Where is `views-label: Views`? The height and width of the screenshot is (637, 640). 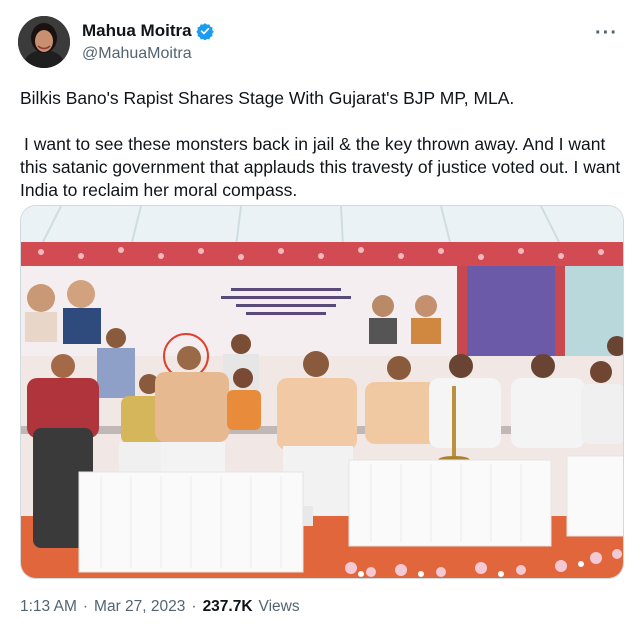 views-label: Views is located at coordinates (279, 606).